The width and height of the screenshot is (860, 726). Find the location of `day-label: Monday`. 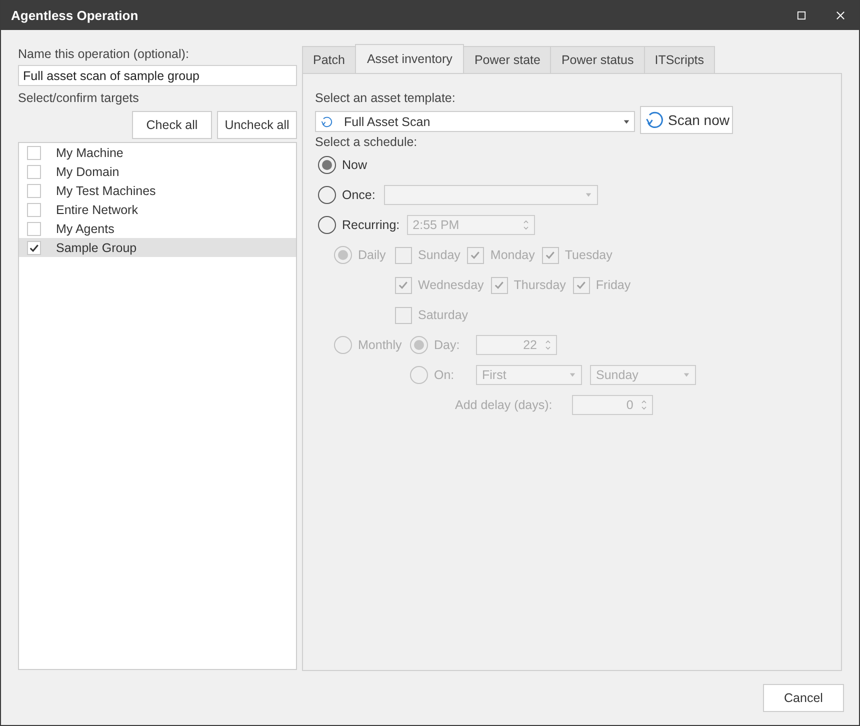

day-label: Monday is located at coordinates (512, 255).